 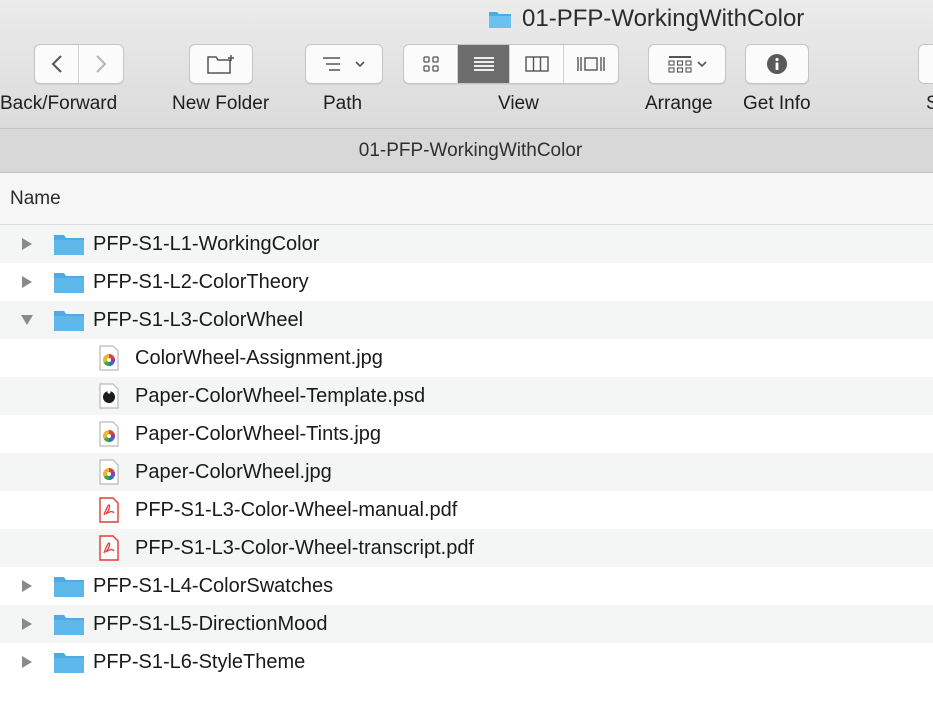 I want to click on folder-row: PFP-S1-L6-StyleTheme, so click(x=466, y=662).